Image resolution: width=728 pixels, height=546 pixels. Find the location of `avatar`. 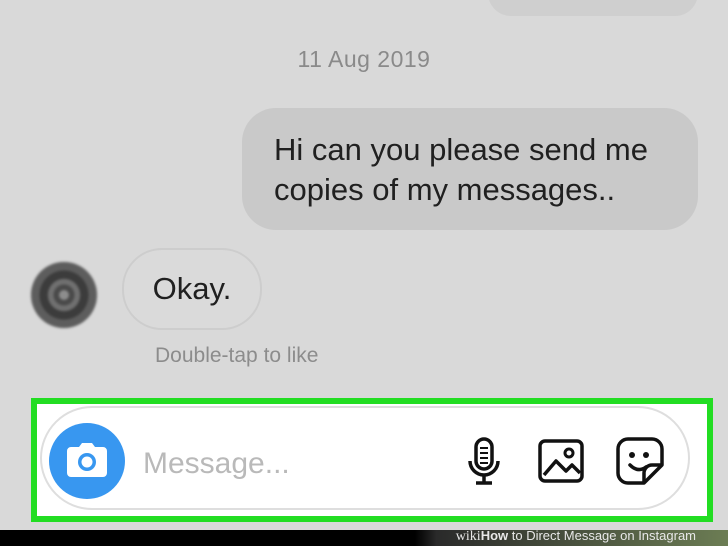

avatar is located at coordinates (64, 295).